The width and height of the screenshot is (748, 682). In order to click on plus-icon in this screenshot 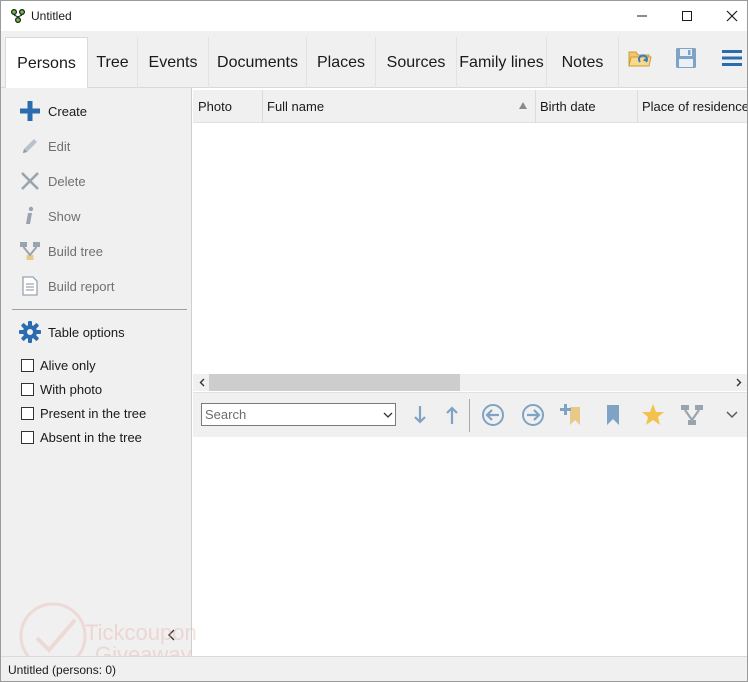, I will do `click(30, 111)`.